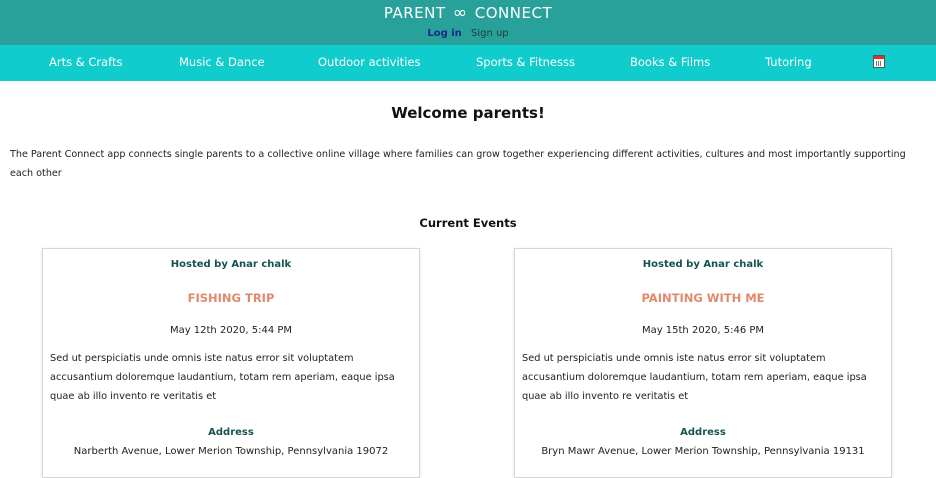  I want to click on event-title: PAINTING WITH ME, so click(703, 298).